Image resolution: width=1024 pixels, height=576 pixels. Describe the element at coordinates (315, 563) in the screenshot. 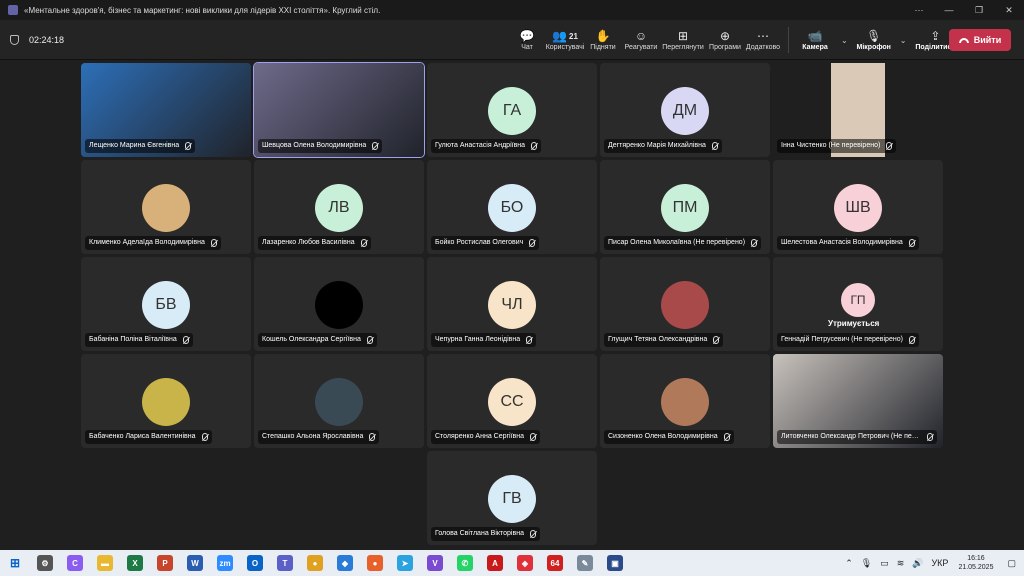

I see `chrome-icon: ●` at that location.